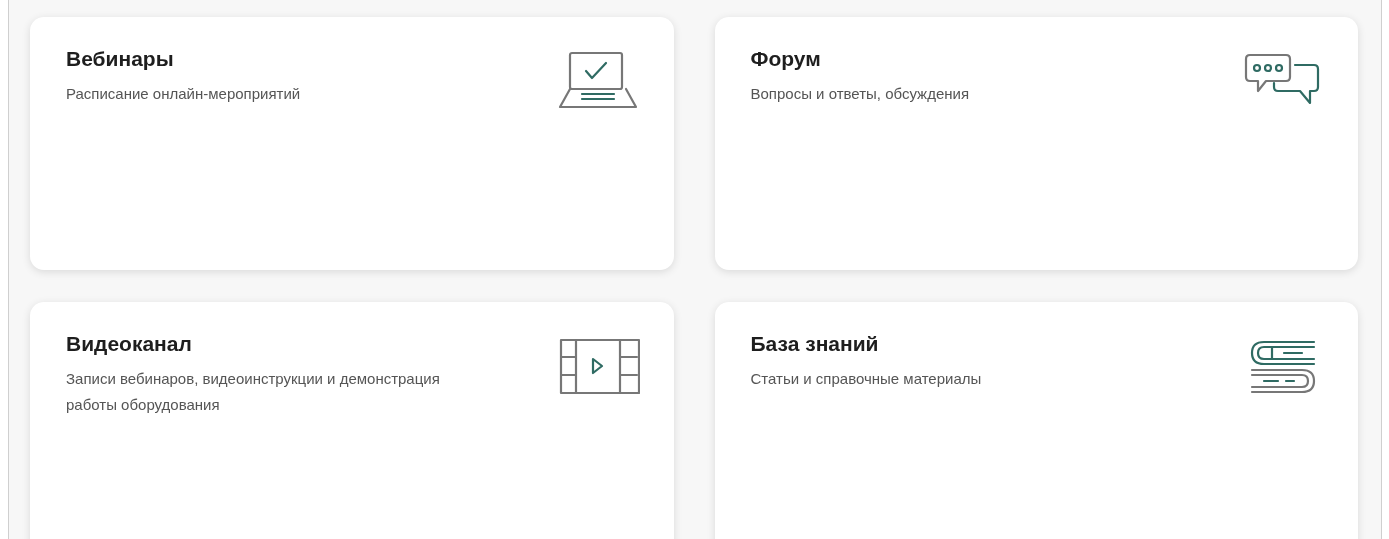 Image resolution: width=1389 pixels, height=539 pixels. I want to click on card-title: Вебинары, so click(120, 59).